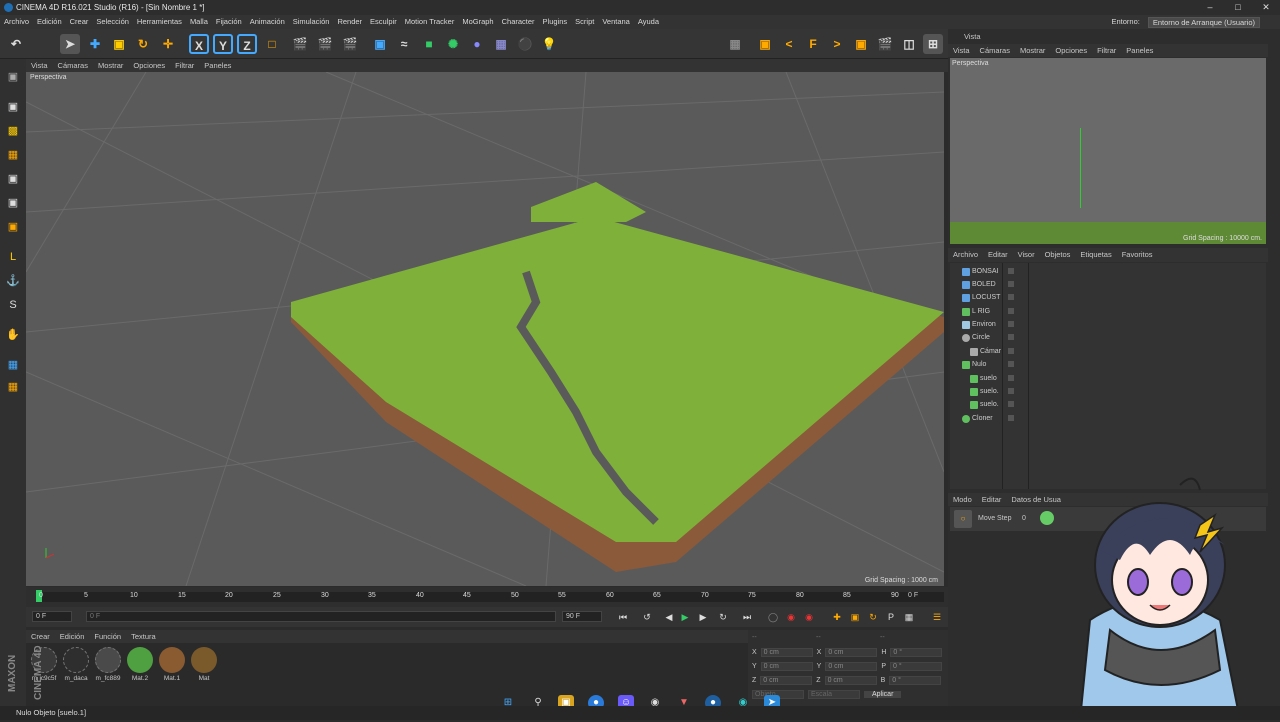 Image resolution: width=1280 pixels, height=722 pixels. What do you see at coordinates (1139, 50) in the screenshot?
I see `vista-menu-paneles: Paneles` at bounding box center [1139, 50].